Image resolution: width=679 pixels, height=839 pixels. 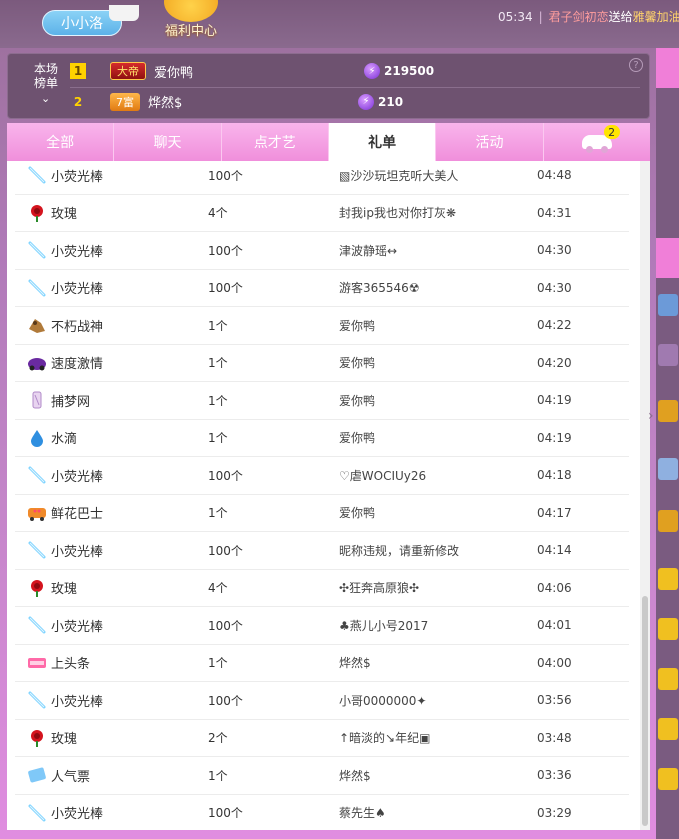 What do you see at coordinates (61, 142) in the screenshot?
I see `tab-all: 全部` at bounding box center [61, 142].